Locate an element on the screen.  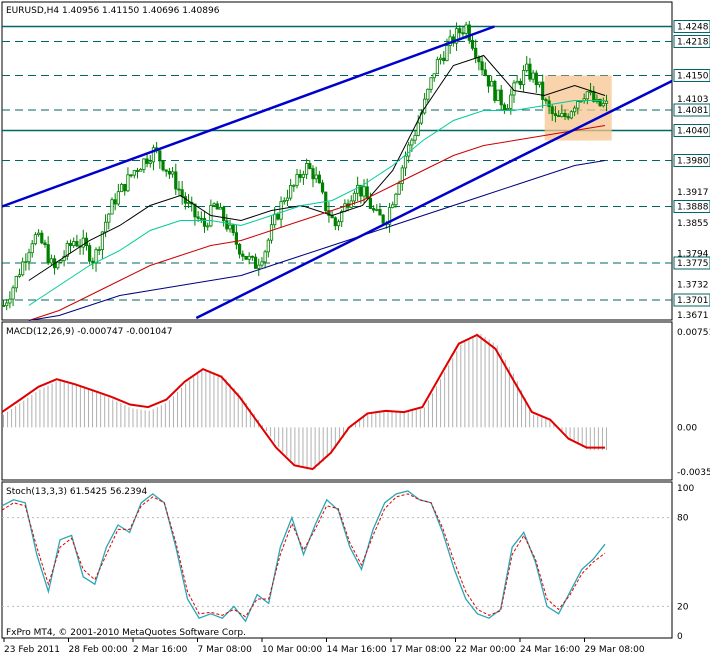
price-tick-label: 1.3701 is located at coordinates (693, 301).